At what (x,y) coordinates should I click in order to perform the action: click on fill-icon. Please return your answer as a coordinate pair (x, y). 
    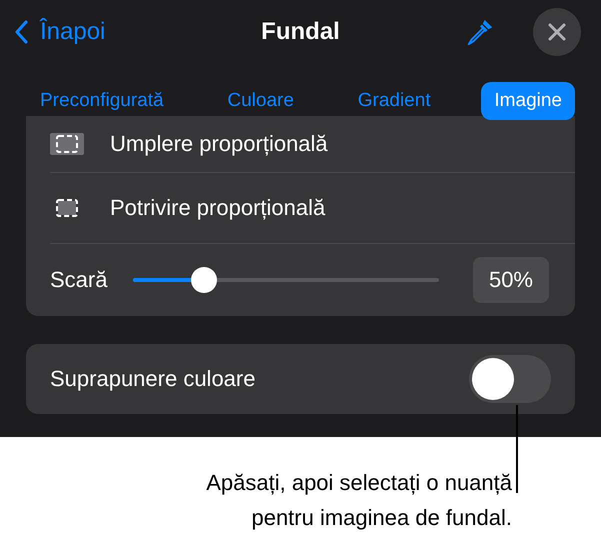
    Looking at the image, I should click on (67, 144).